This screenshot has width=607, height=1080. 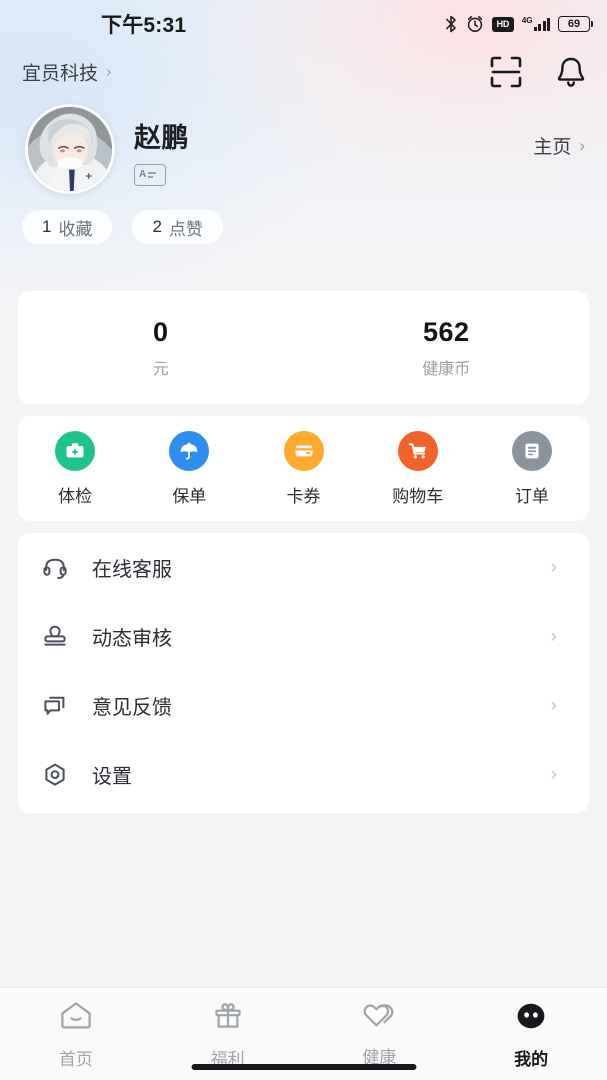 I want to click on gift-icon, so click(x=228, y=1018).